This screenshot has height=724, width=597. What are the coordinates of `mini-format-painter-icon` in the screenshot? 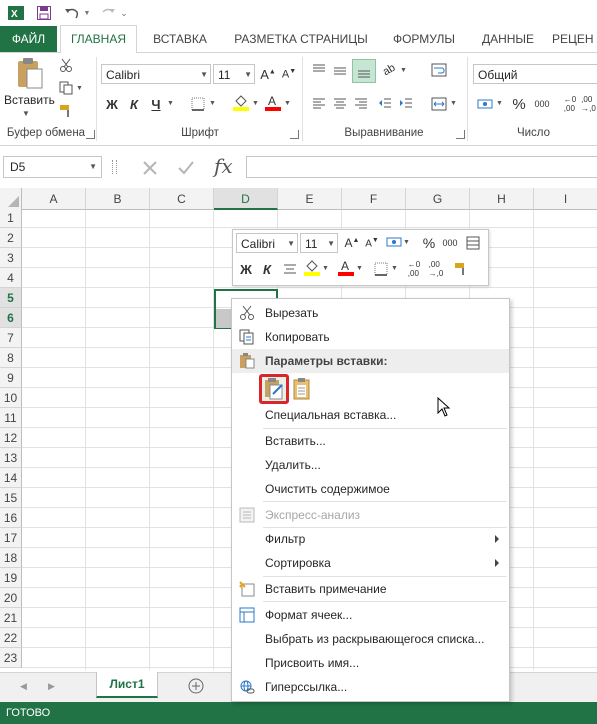 It's located at (461, 269).